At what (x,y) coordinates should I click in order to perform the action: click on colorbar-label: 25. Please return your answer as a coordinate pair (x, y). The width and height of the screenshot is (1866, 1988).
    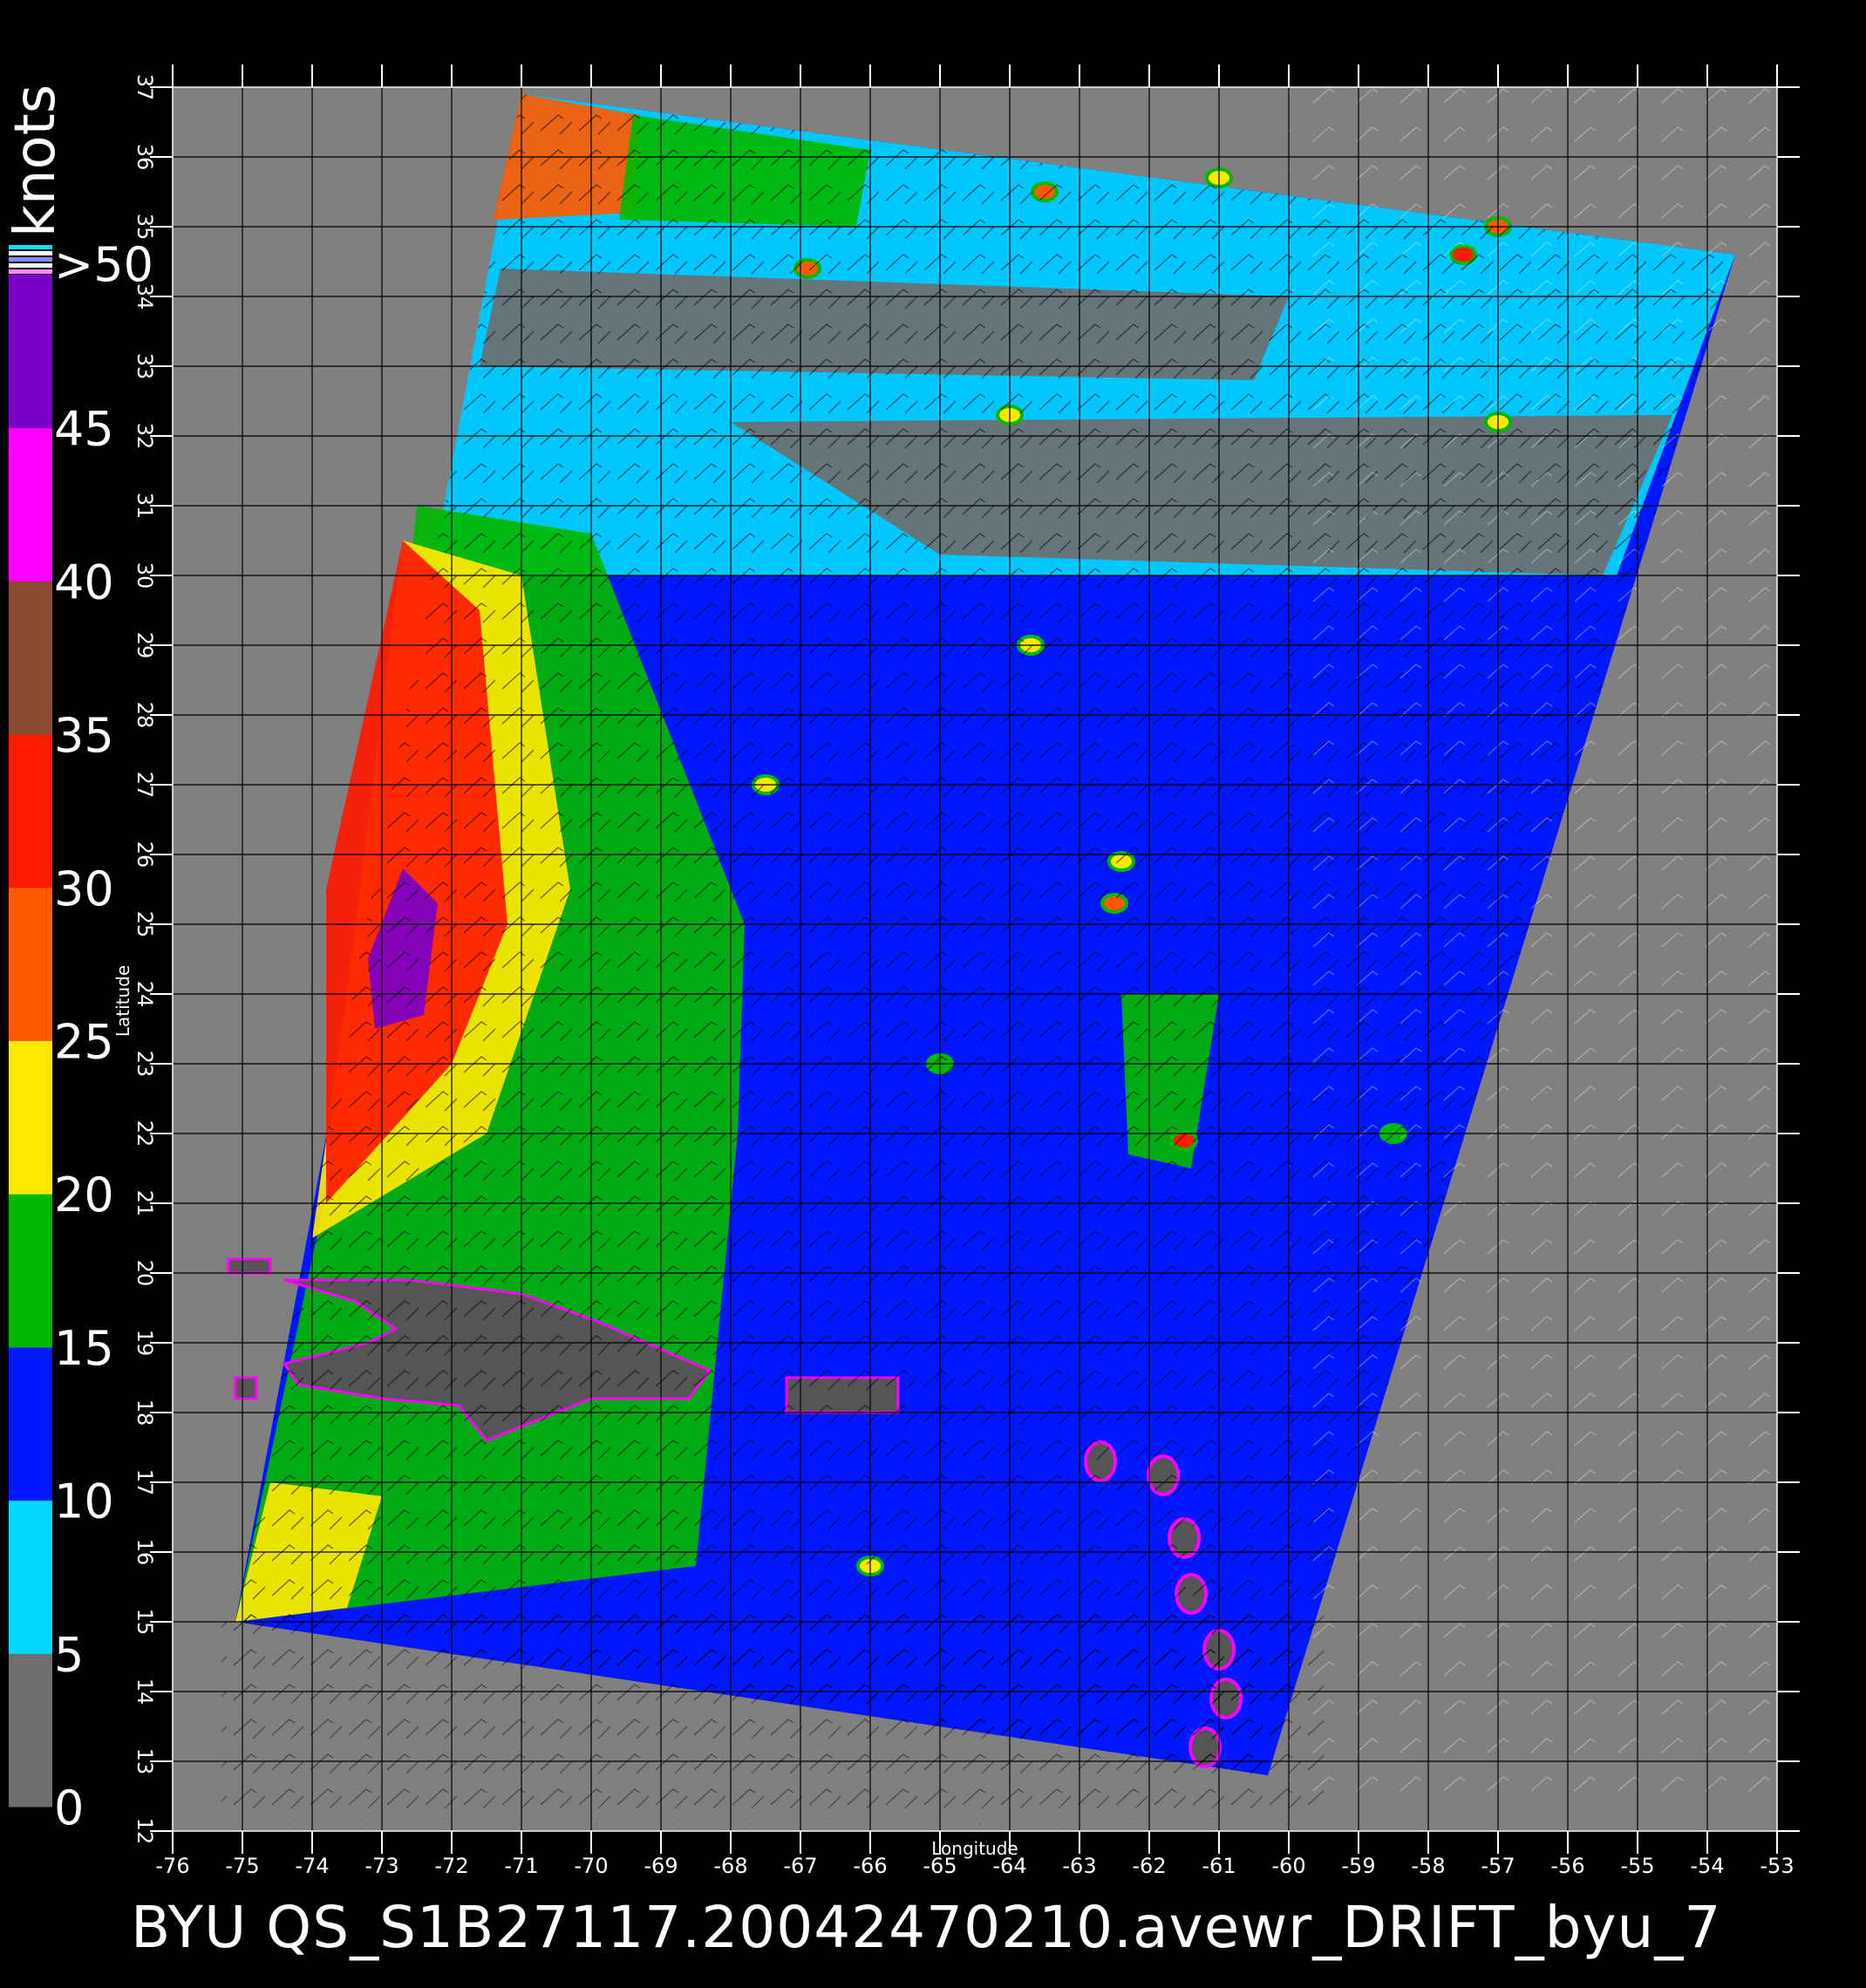
    Looking at the image, I should click on (84, 1042).